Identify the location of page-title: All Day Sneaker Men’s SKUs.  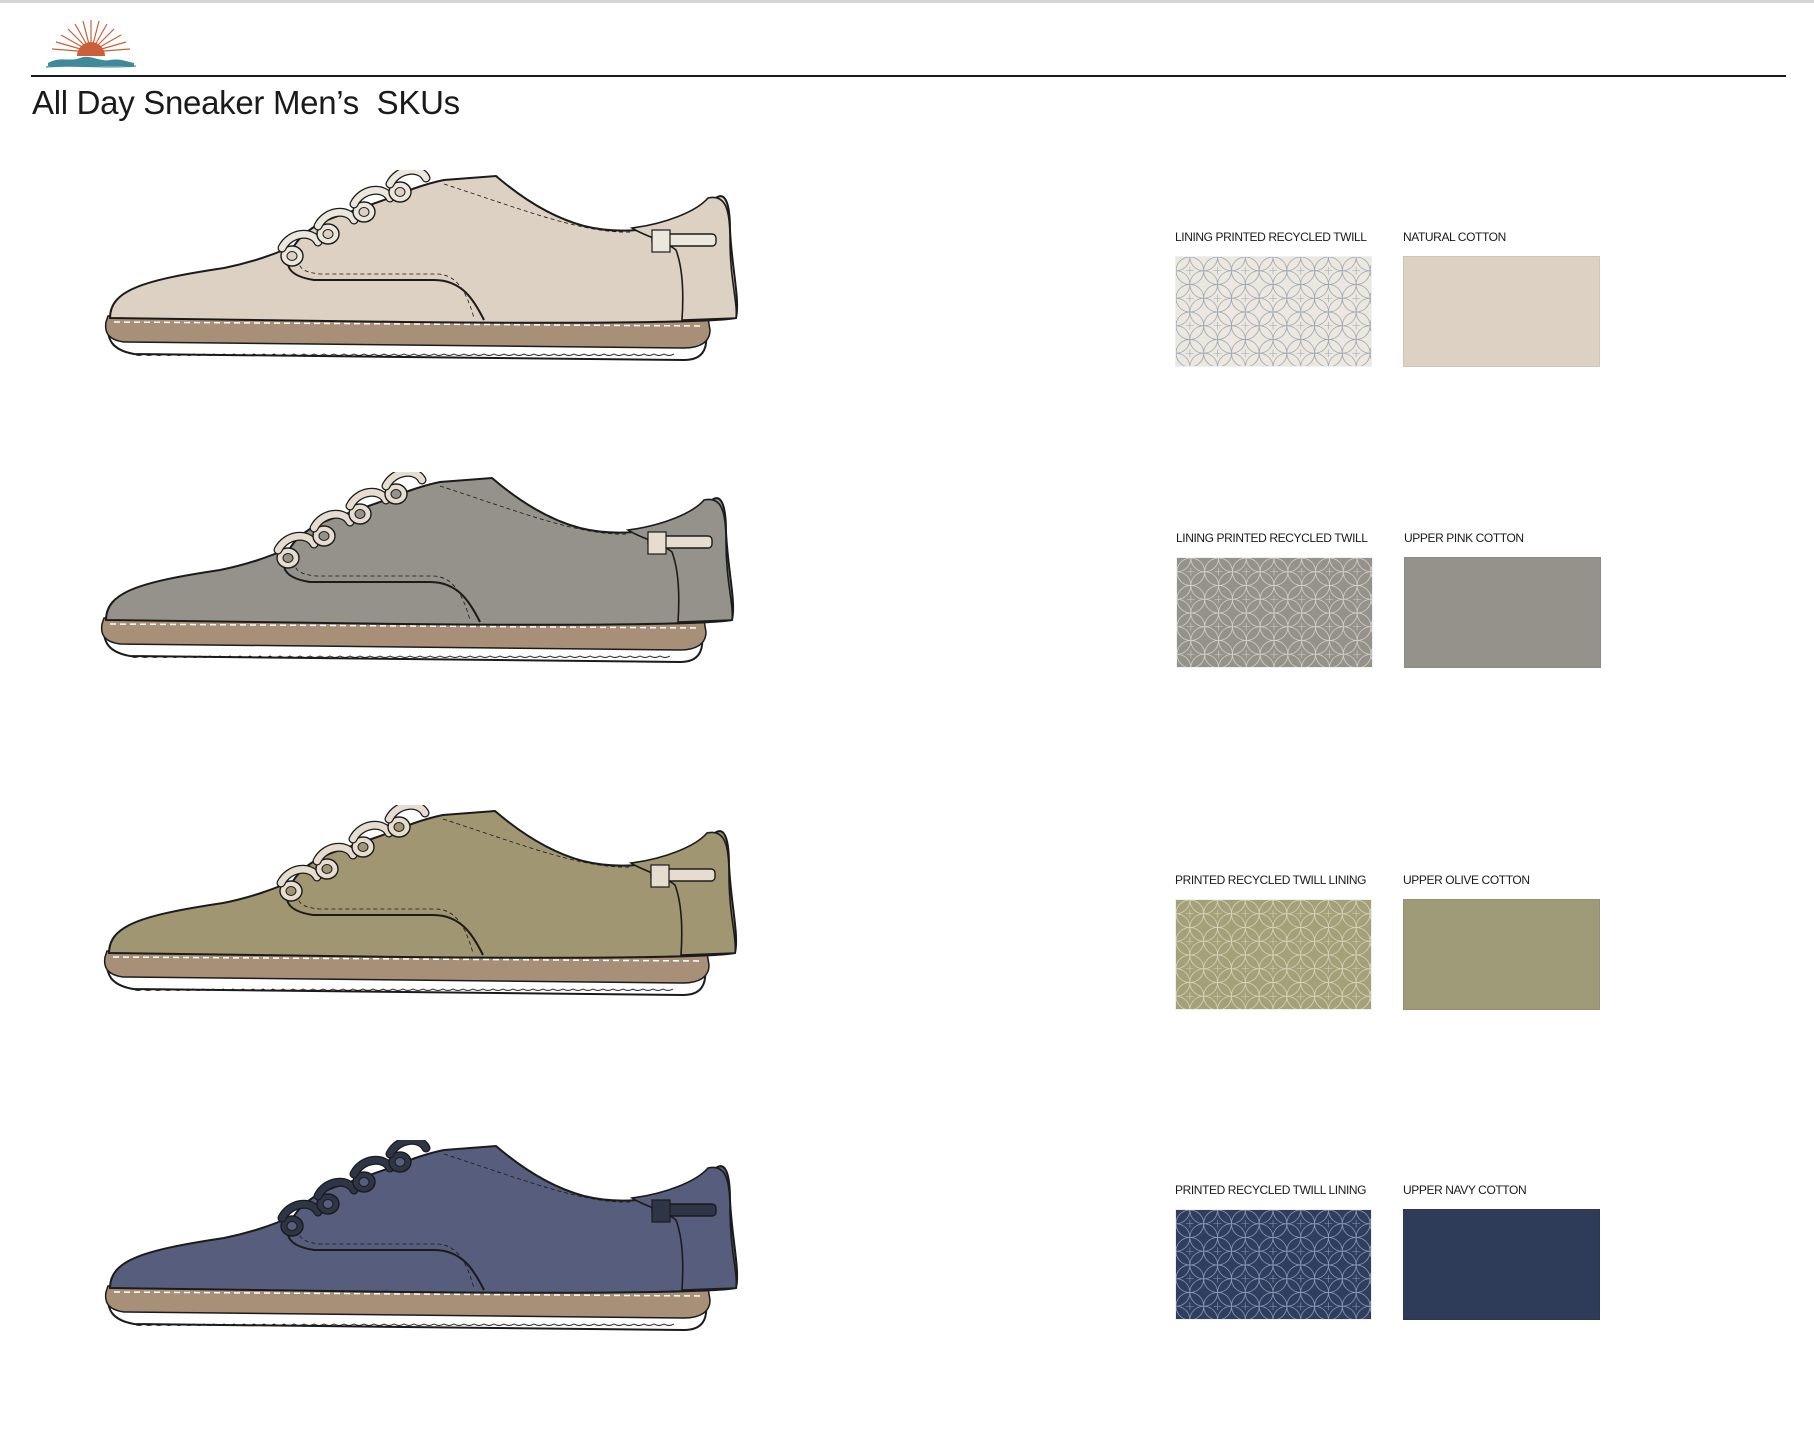
(246, 102).